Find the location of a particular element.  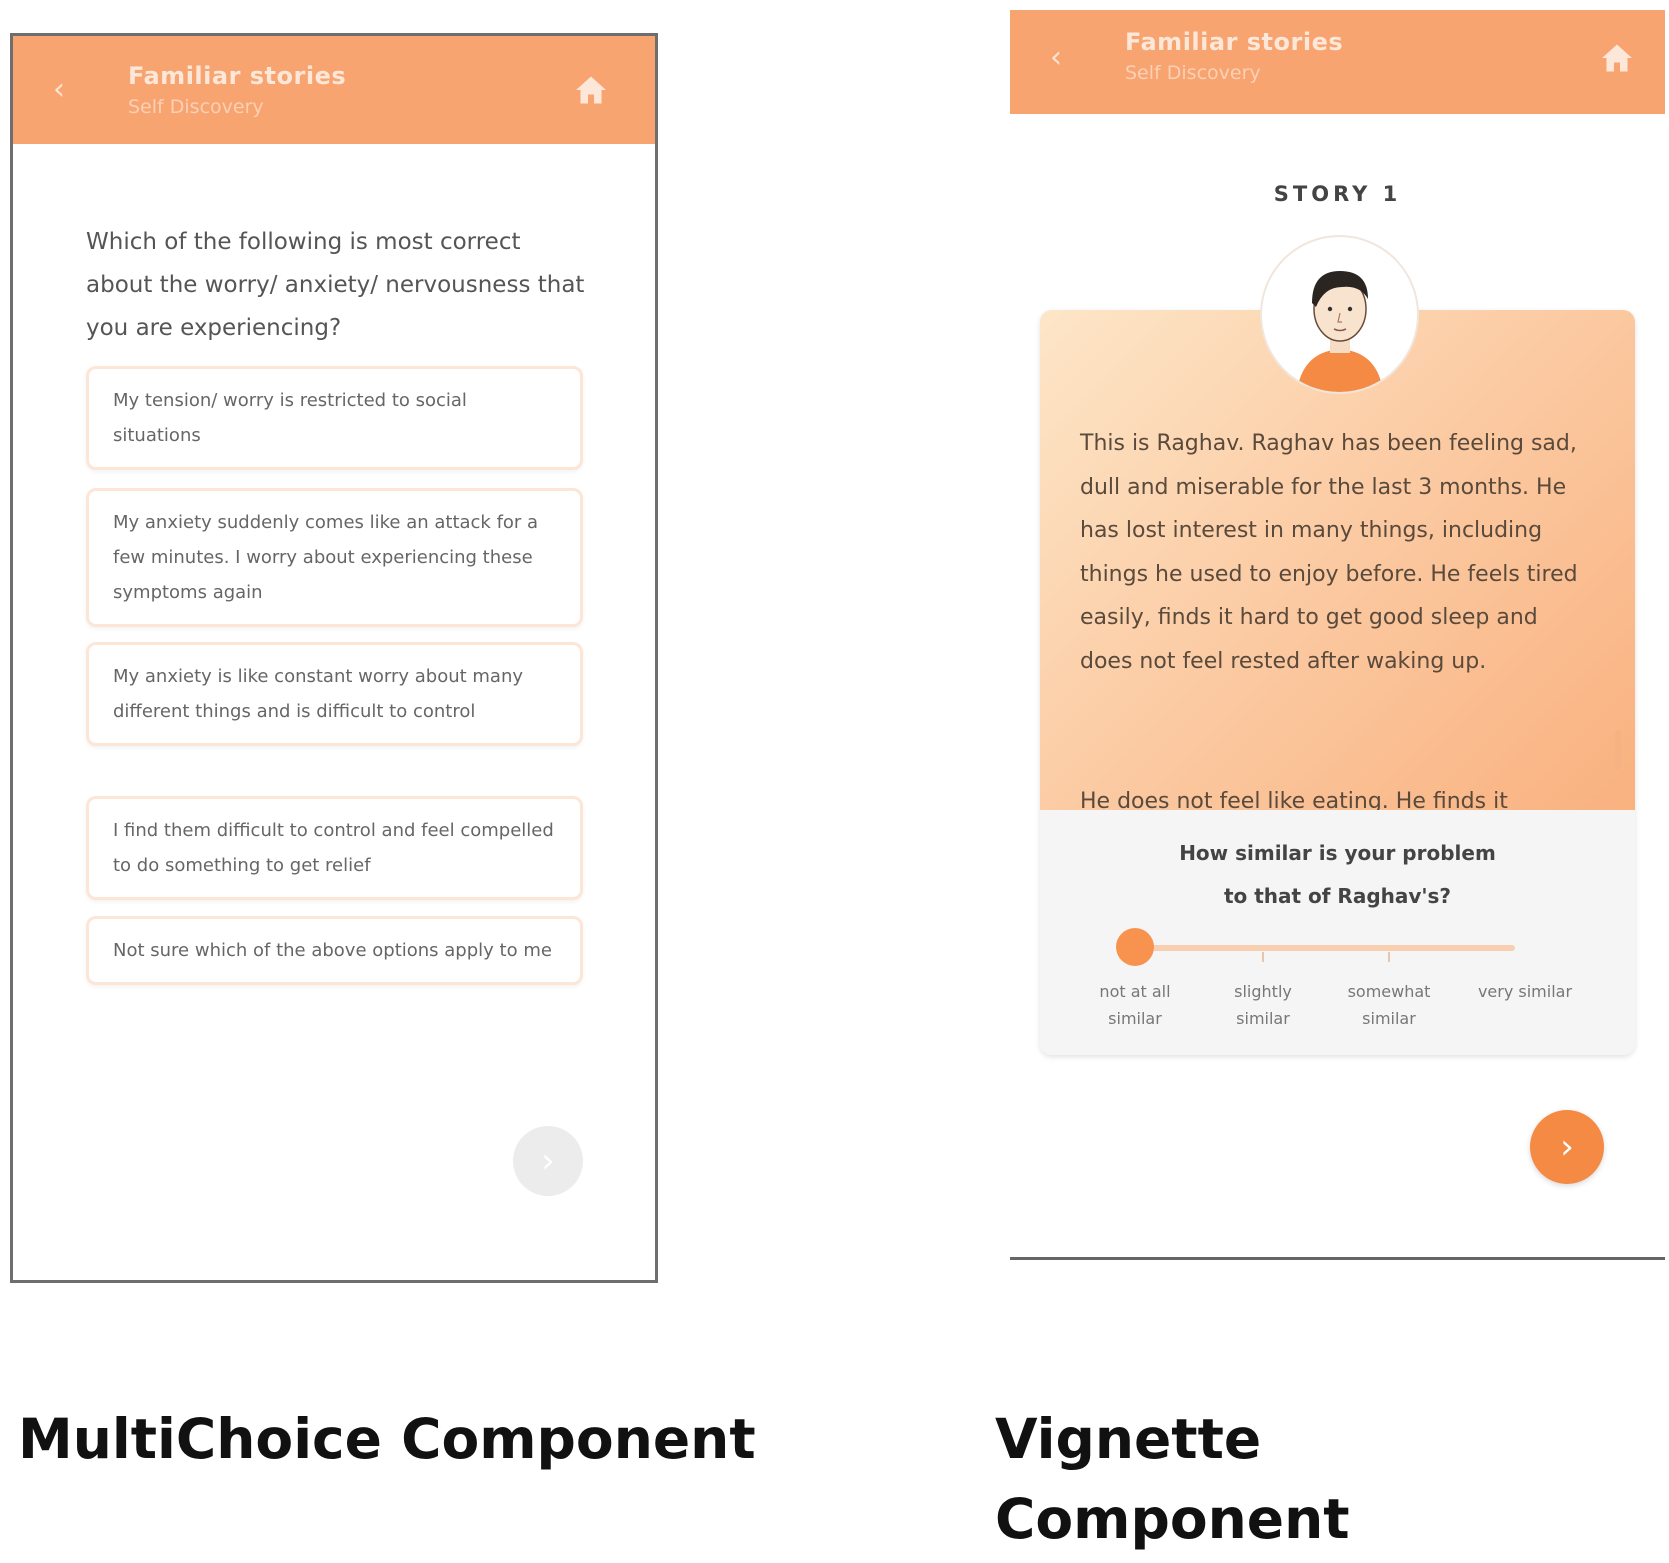

caption-multichoice: MultiChoice Component is located at coordinates (387, 1439).